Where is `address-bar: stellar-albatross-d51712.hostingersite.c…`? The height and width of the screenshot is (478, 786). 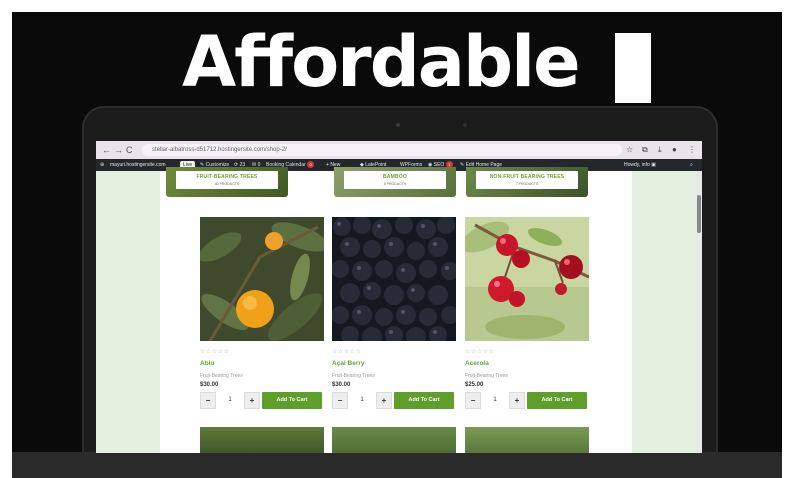
address-bar: stellar-albatross-d51712.hostingersite.c… is located at coordinates (382, 150).